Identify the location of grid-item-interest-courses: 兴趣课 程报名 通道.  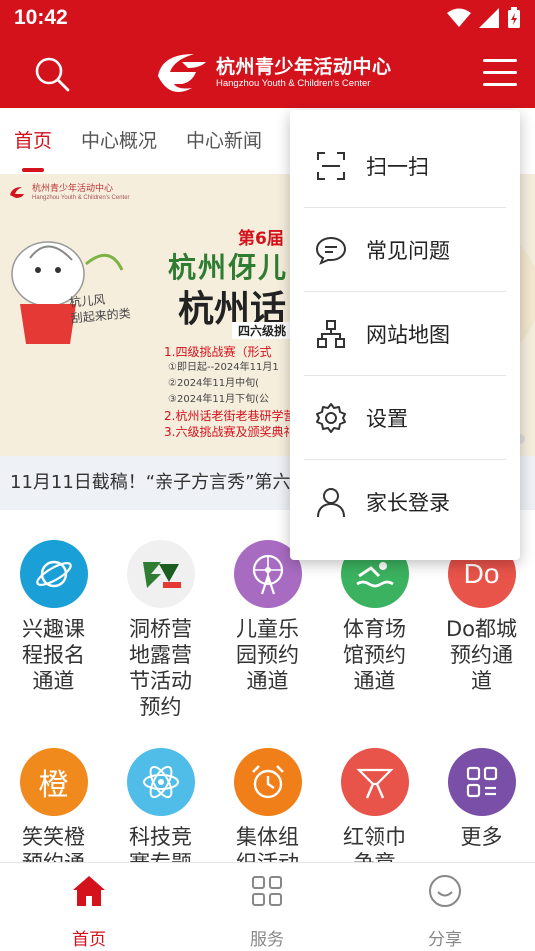
(53, 617).